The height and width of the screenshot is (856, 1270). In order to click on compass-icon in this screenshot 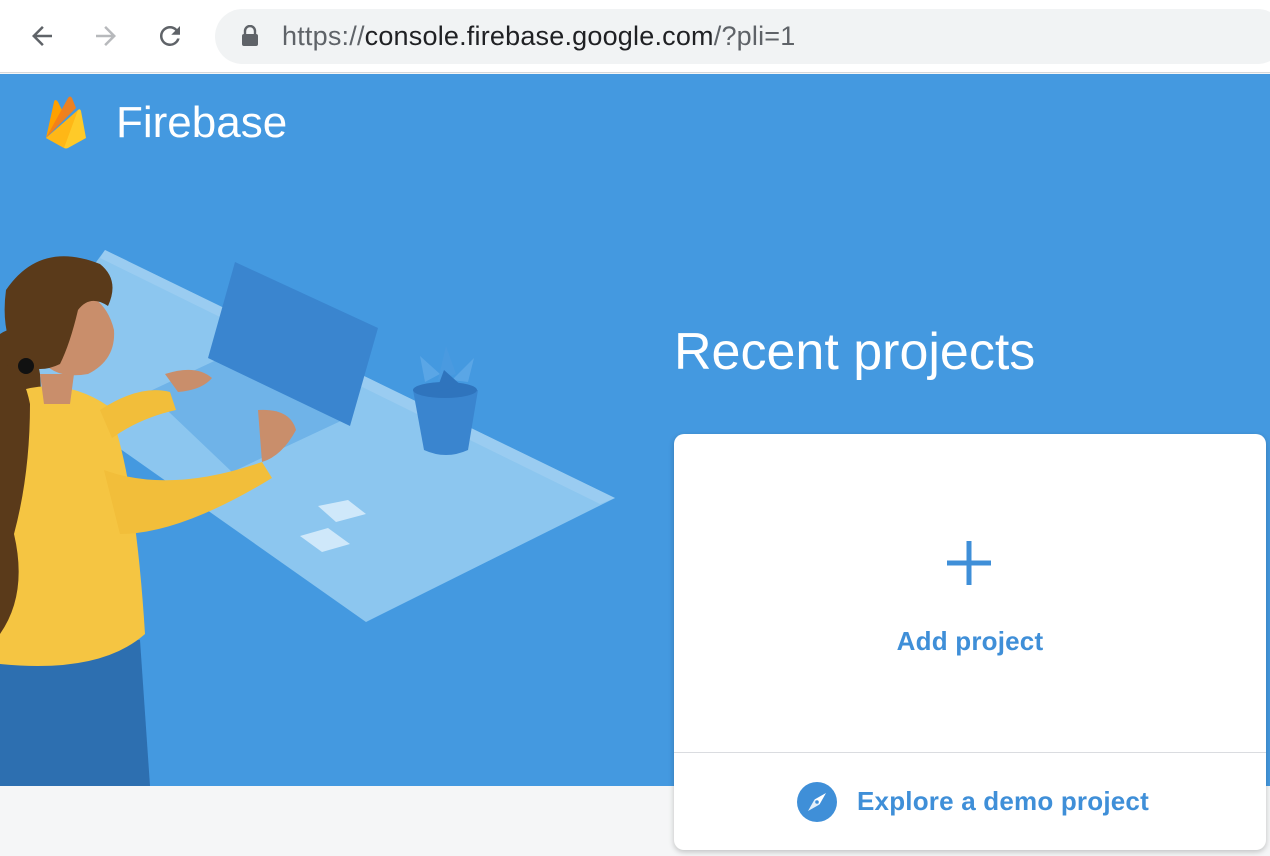, I will do `click(817, 802)`.